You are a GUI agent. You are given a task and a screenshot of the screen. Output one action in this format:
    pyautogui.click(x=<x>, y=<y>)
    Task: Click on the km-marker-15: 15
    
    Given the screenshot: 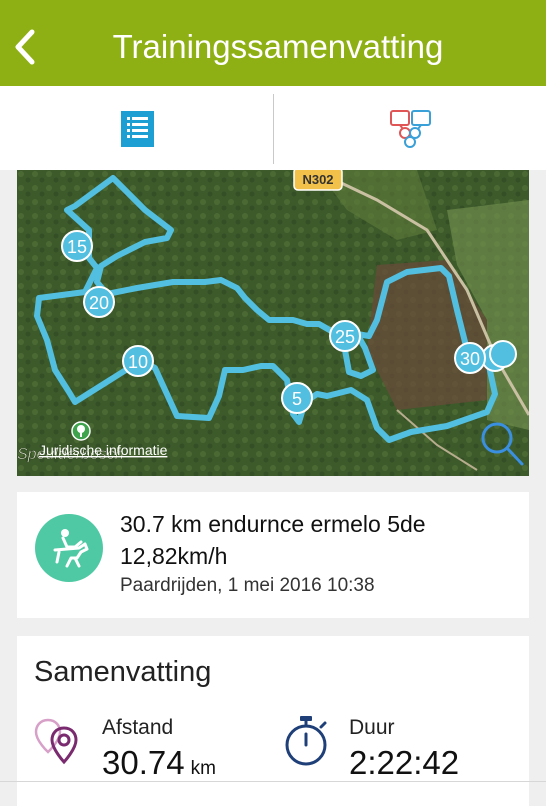 What is the action you would take?
    pyautogui.click(x=77, y=246)
    